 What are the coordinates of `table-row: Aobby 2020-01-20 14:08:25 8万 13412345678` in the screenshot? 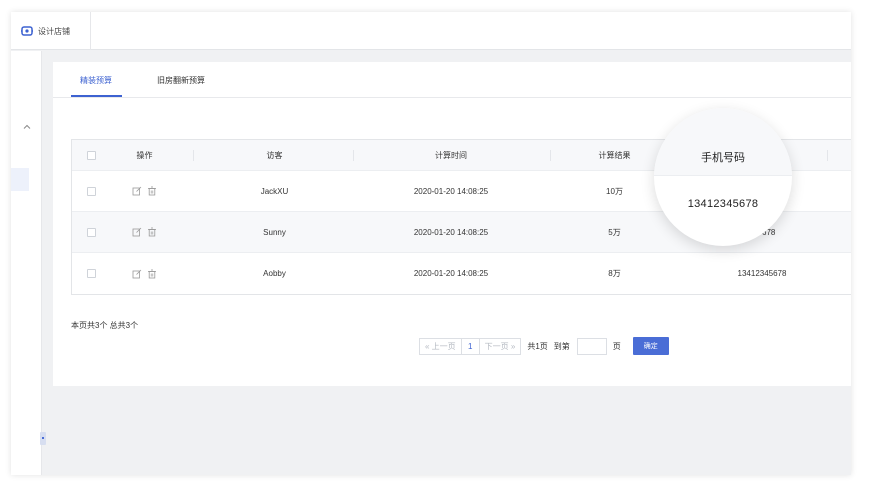 It's located at (461, 273).